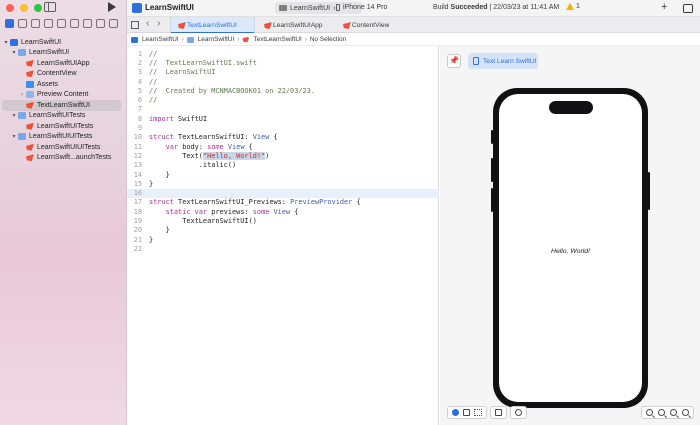 Image resolution: width=700 pixels, height=425 pixels. Describe the element at coordinates (63, 158) in the screenshot. I see `file-tree-item: LearnSwift...aunchTests` at that location.